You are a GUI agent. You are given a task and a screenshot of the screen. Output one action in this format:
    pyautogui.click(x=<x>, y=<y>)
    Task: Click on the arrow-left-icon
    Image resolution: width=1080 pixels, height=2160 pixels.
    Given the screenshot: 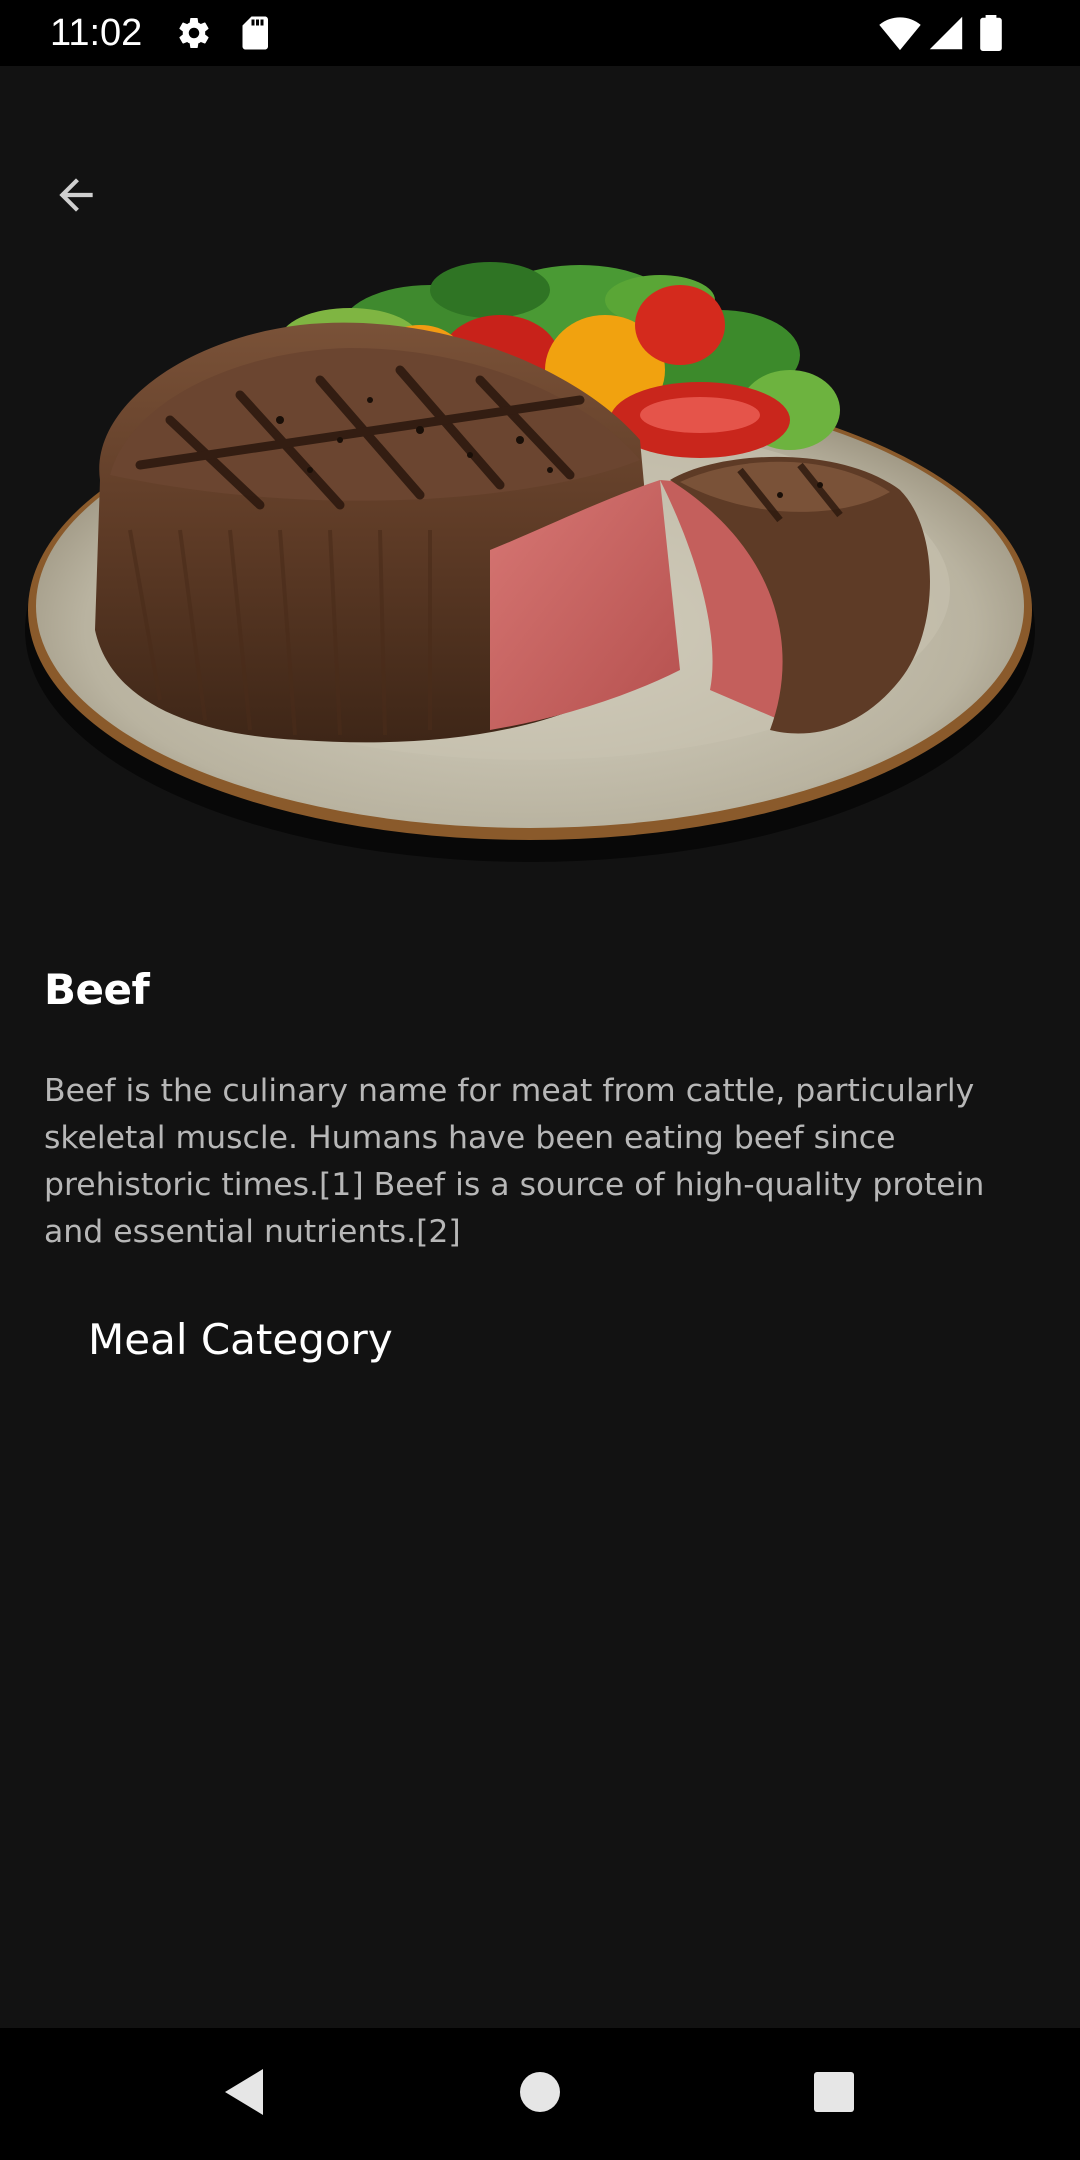 What is the action you would take?
    pyautogui.click(x=76, y=197)
    